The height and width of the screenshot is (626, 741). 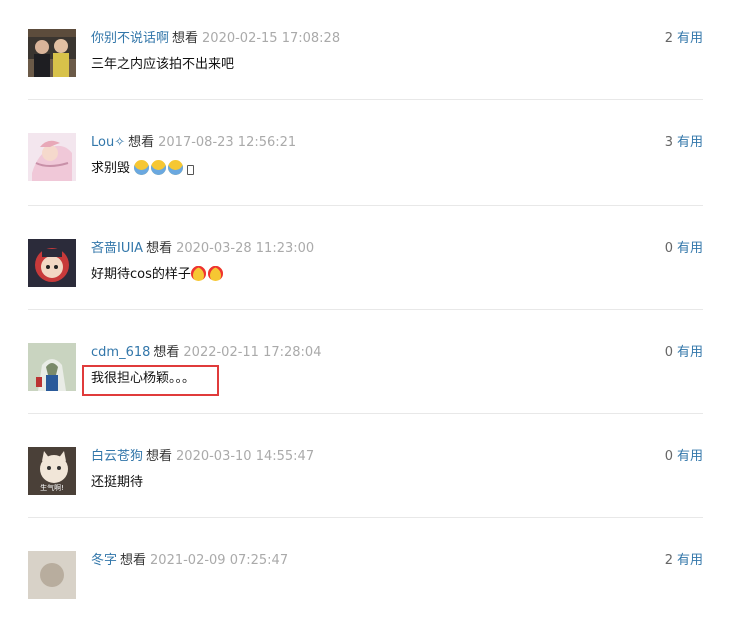 I want to click on comment-text: 还挺期待, so click(x=117, y=482).